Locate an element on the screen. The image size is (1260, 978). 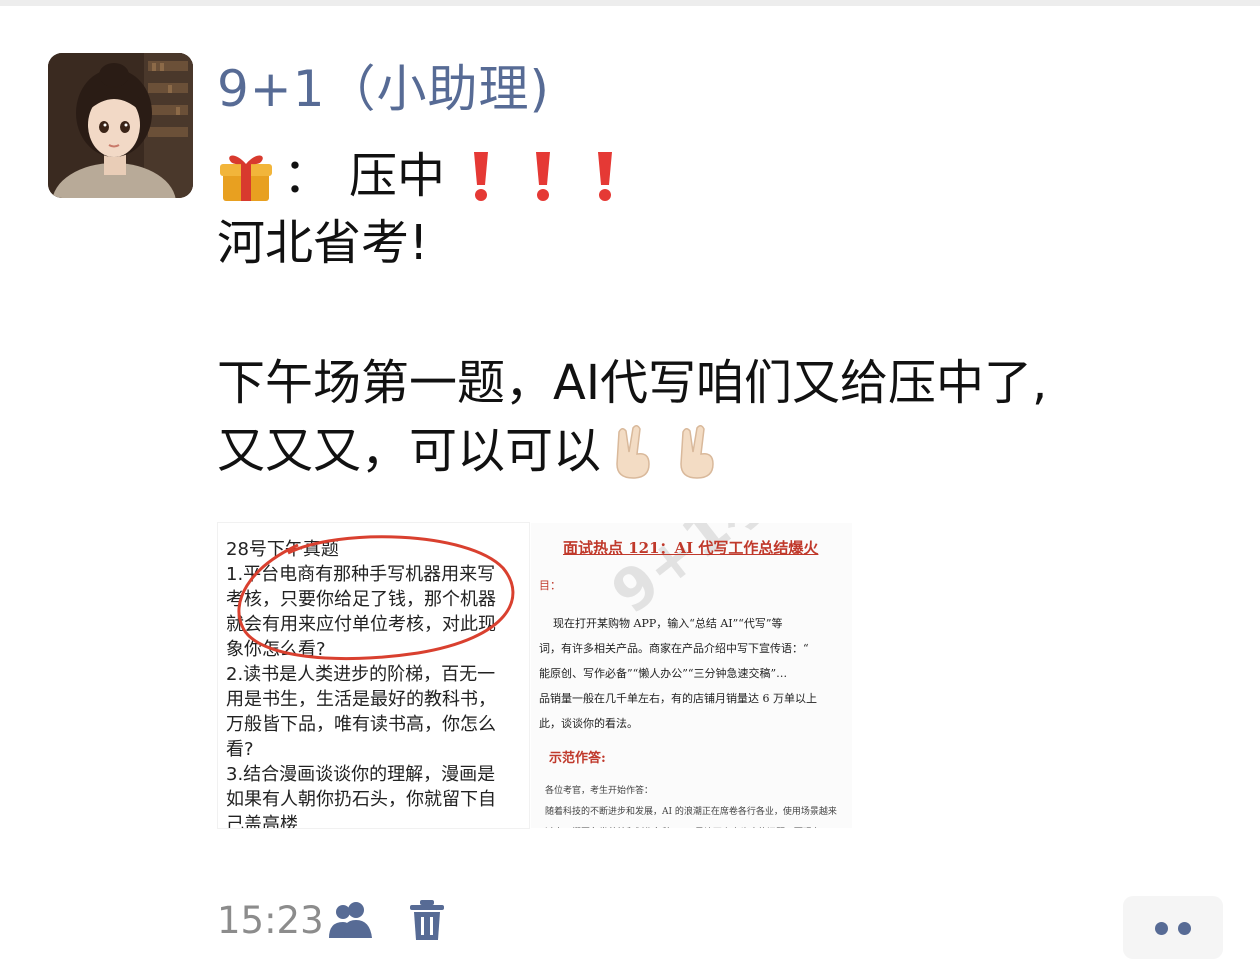
post-line-1-text: 压中 is located at coordinates (397, 176).